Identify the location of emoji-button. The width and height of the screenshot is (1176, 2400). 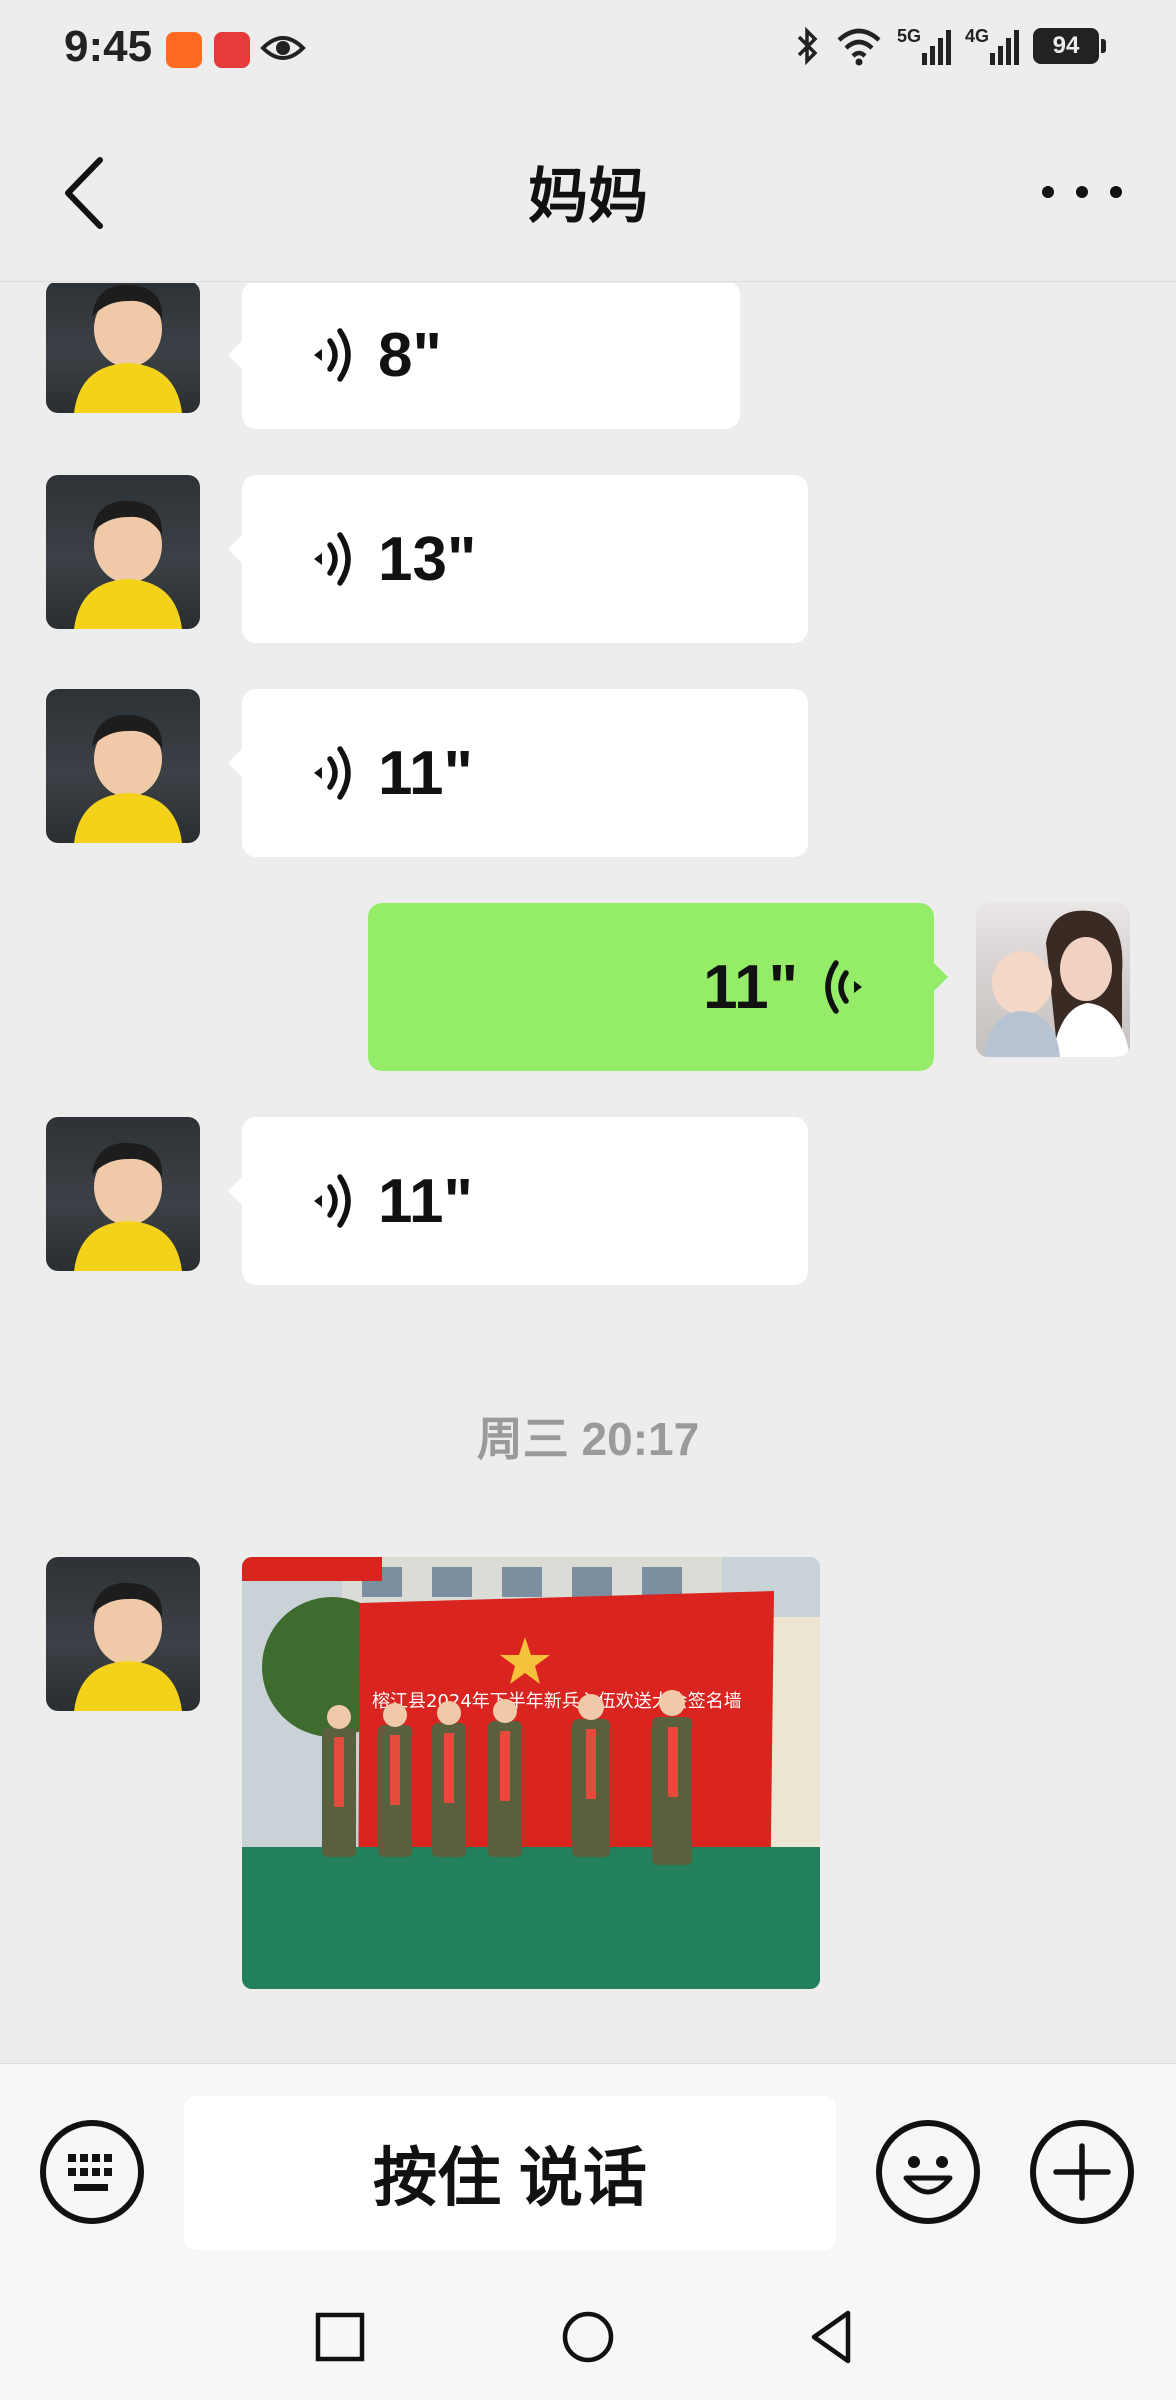
(928, 2172).